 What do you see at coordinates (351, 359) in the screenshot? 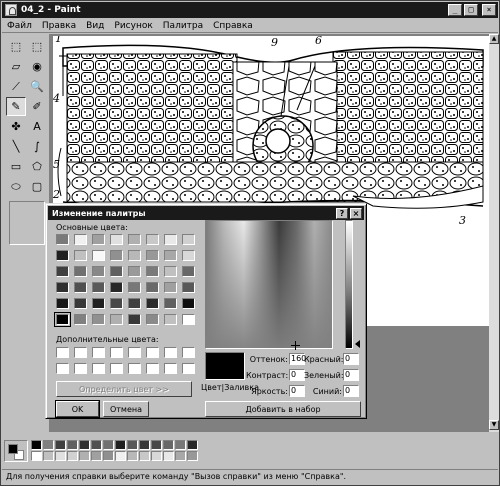
I see `red-input: 0` at bounding box center [351, 359].